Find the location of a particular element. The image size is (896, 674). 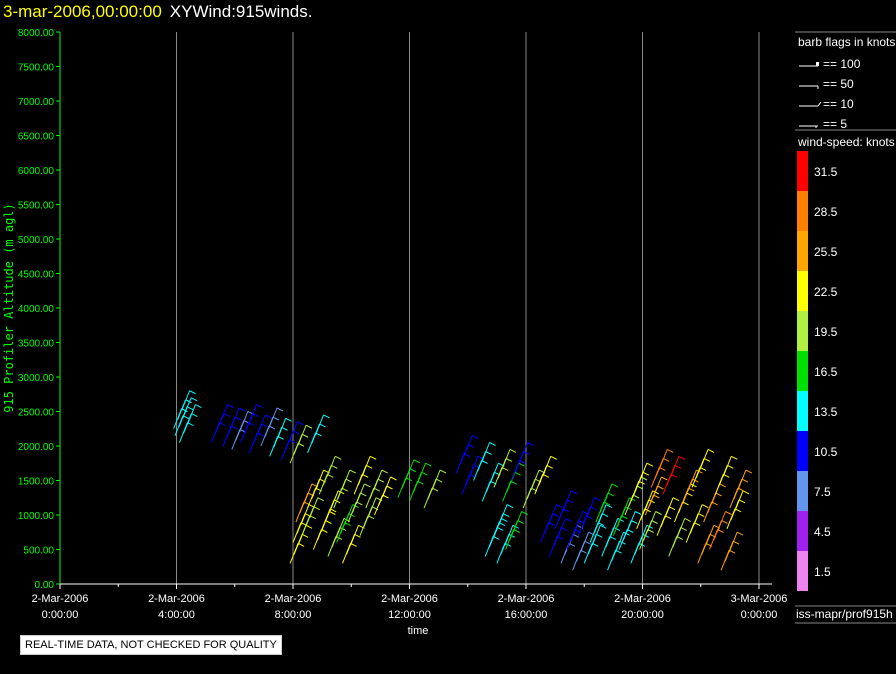

colorbar-label: 1.5 is located at coordinates (822, 572).